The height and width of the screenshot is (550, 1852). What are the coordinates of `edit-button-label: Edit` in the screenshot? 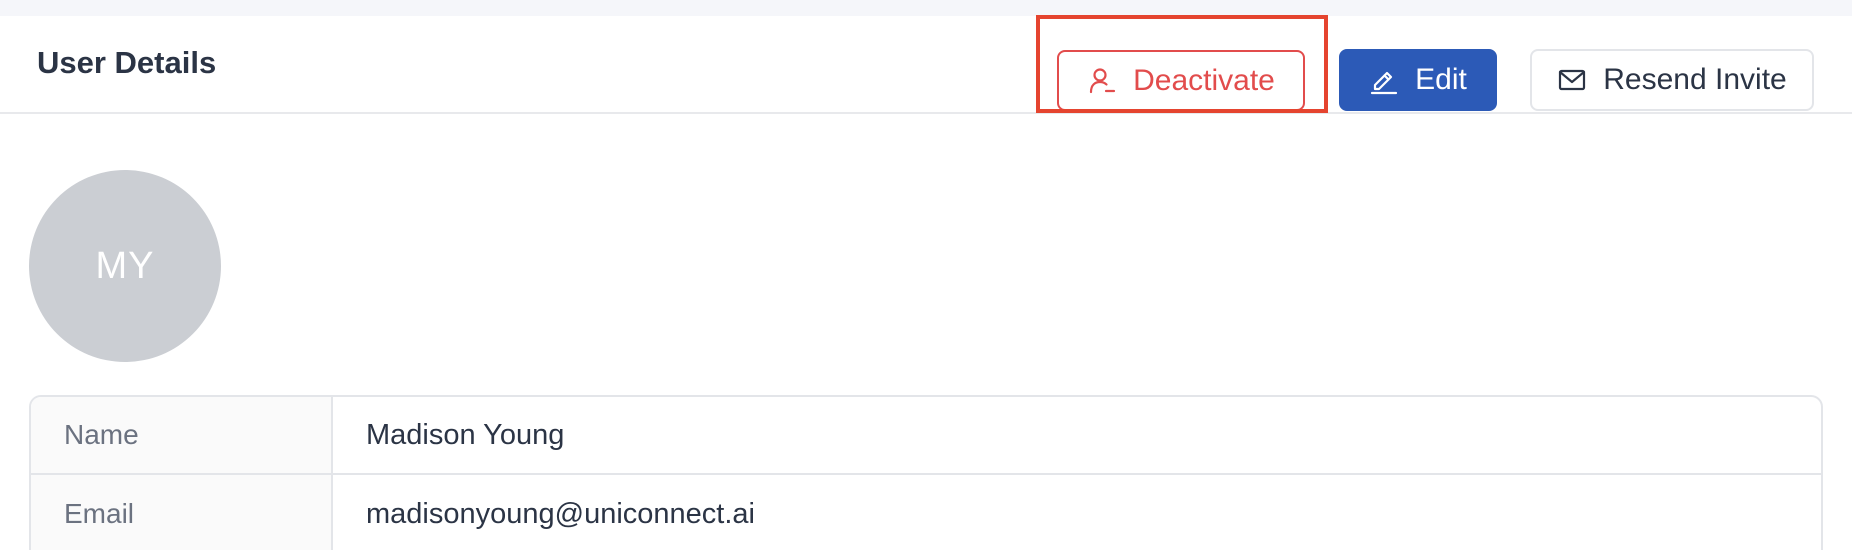 It's located at (1441, 79).